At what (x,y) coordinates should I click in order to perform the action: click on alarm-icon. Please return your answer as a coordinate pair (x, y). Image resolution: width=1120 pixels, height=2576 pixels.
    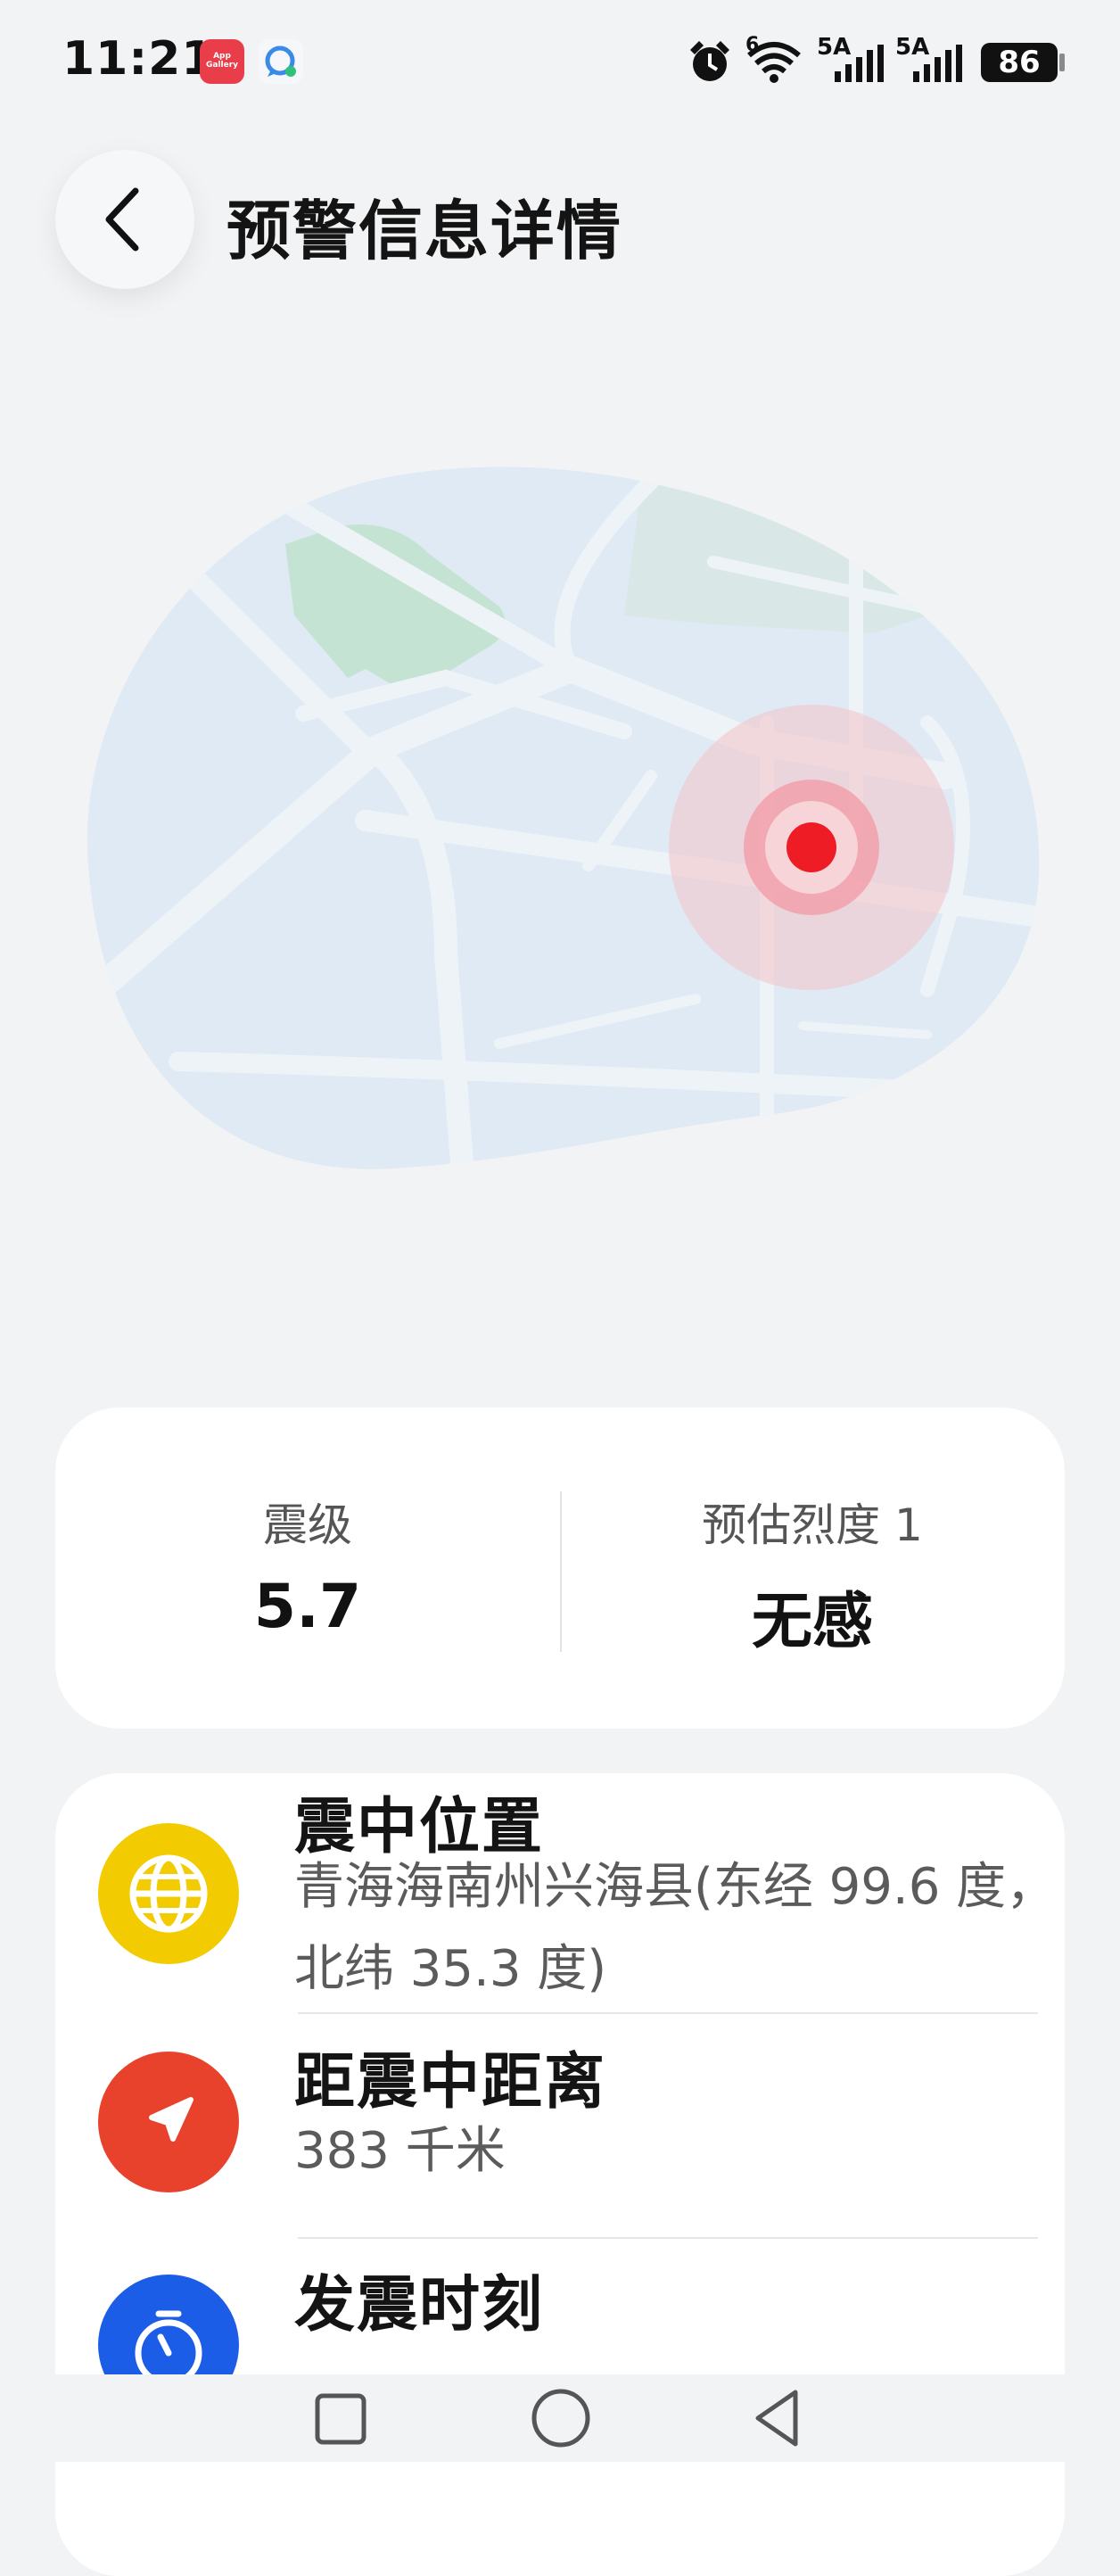
    Looking at the image, I should click on (709, 61).